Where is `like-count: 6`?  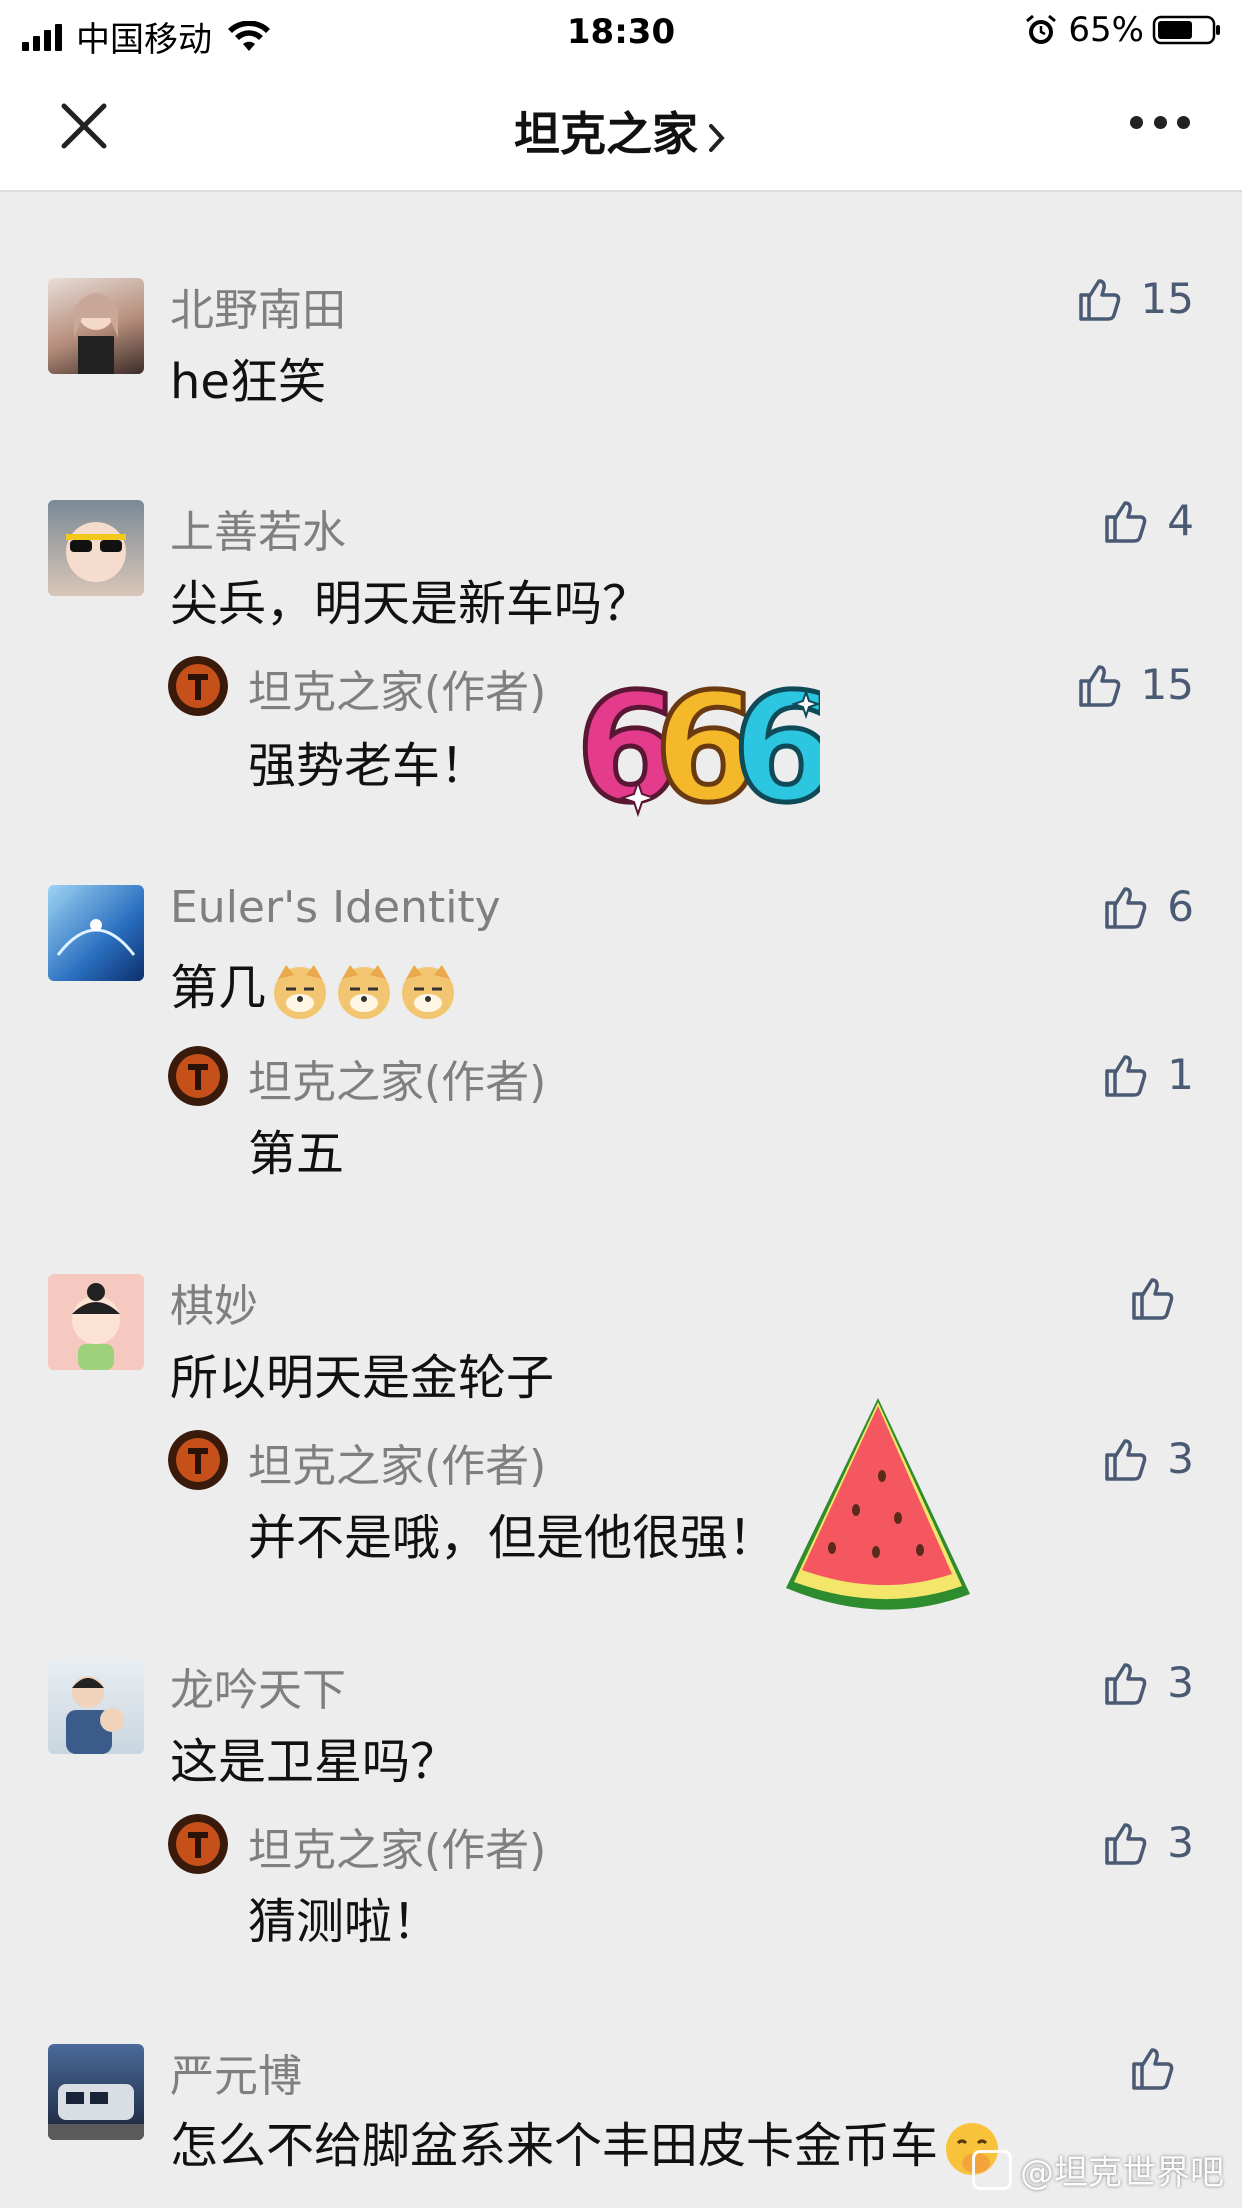
like-count: 6 is located at coordinates (1180, 906).